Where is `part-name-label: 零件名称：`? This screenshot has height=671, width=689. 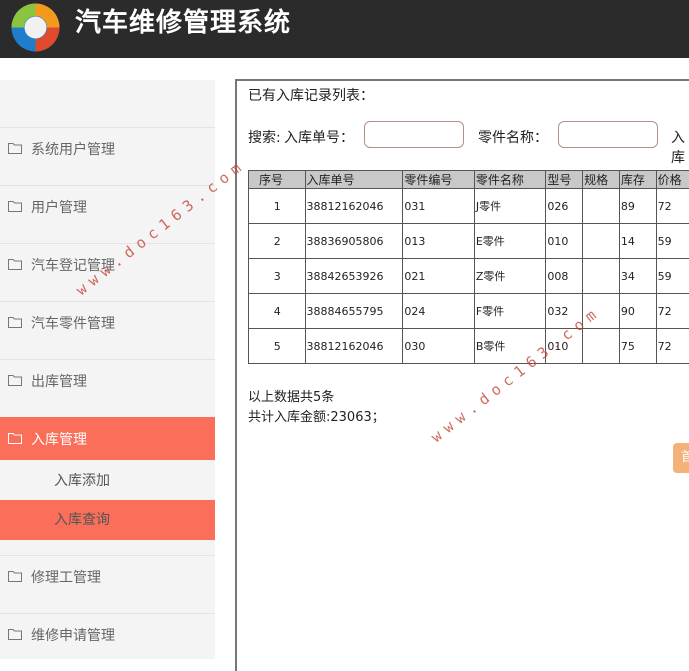 part-name-label: 零件名称： is located at coordinates (513, 137).